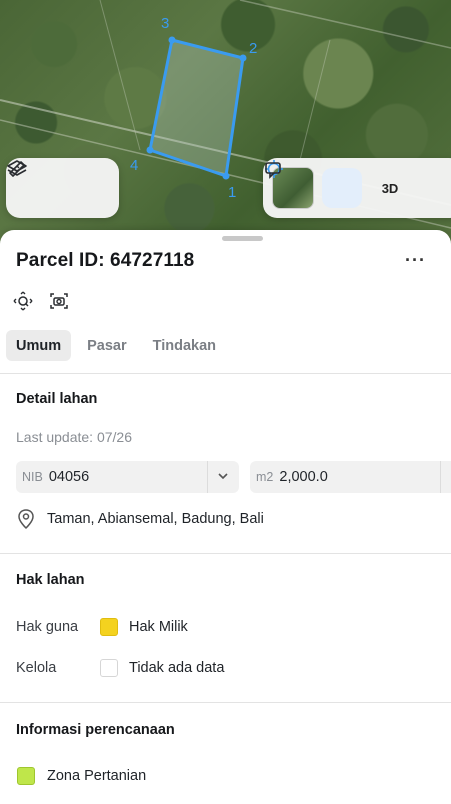 The image size is (451, 804). I want to click on nib-field: NIB 04056, so click(127, 477).